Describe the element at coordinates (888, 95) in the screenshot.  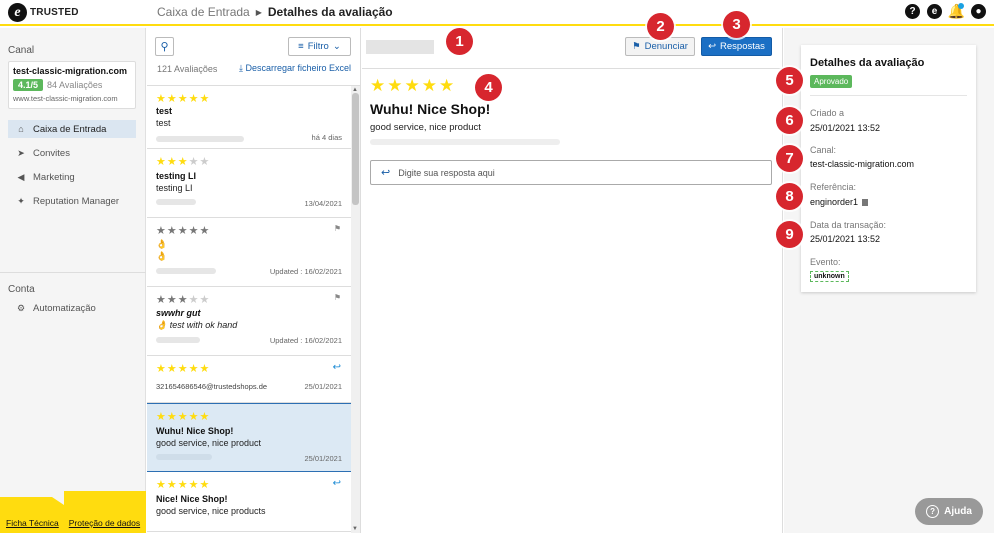
I see `info-divider` at that location.